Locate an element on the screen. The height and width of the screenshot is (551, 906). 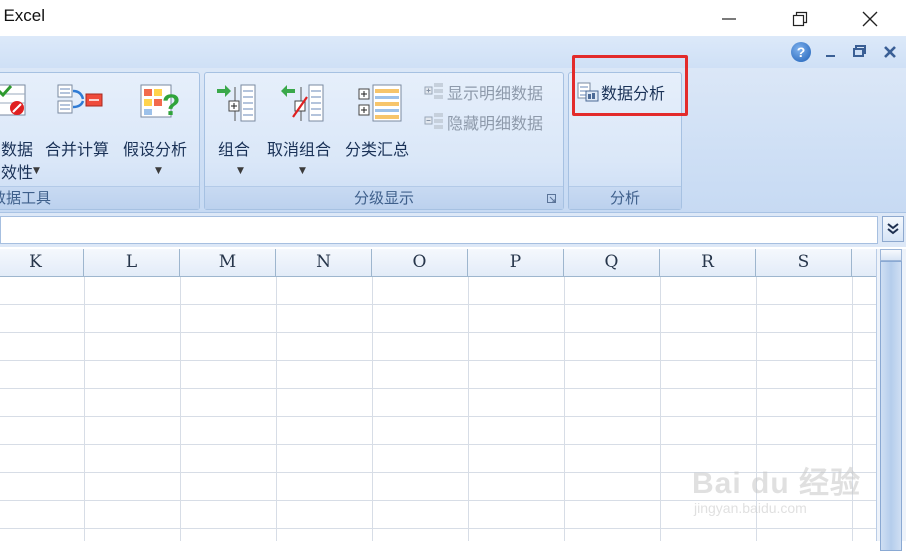
window-title: : Excel is located at coordinates (23, 15).